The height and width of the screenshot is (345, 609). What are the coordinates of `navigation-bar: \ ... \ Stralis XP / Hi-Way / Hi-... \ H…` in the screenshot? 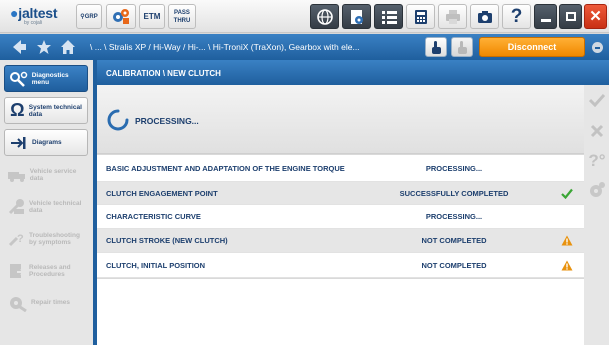 It's located at (304, 47).